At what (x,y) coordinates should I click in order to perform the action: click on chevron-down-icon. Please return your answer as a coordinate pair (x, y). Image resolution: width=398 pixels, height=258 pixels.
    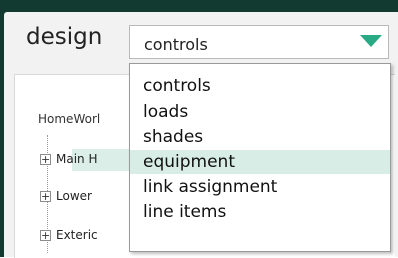
    Looking at the image, I should click on (371, 41).